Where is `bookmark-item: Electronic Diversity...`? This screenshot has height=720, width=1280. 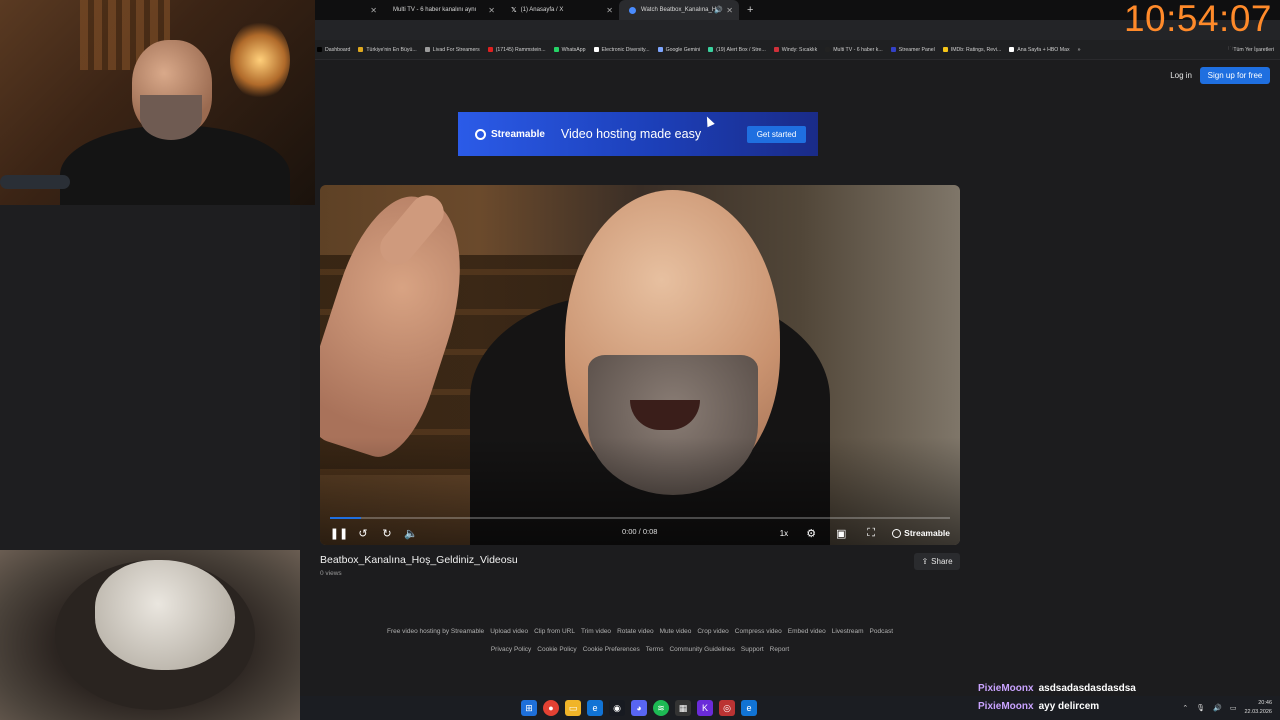 bookmark-item: Electronic Diversity... is located at coordinates (621, 49).